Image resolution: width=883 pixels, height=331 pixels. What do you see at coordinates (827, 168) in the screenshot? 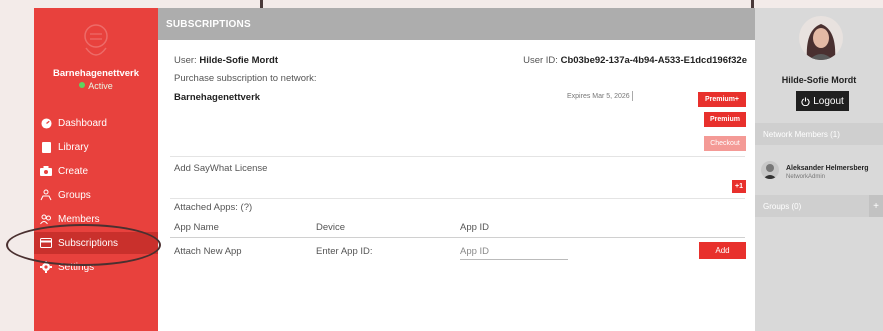
I see `member-name: Aleksander Helmersberg` at bounding box center [827, 168].